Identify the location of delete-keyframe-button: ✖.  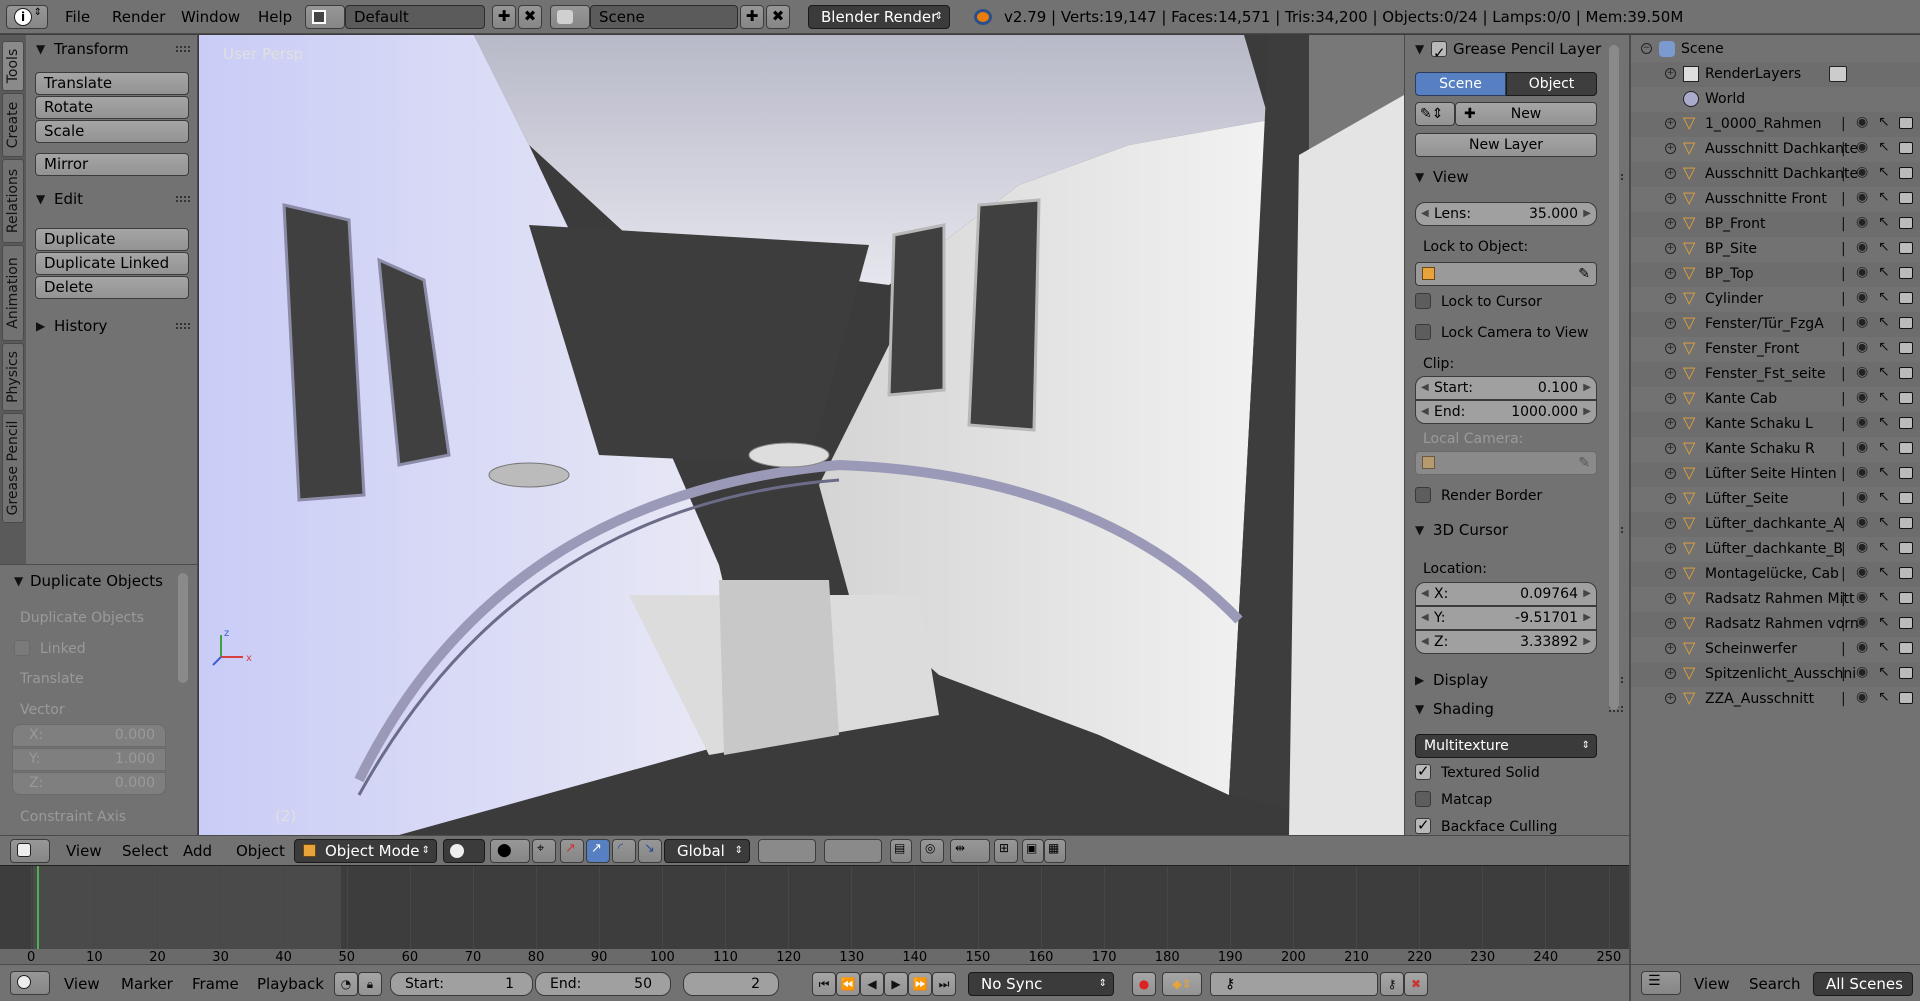
(1416, 984).